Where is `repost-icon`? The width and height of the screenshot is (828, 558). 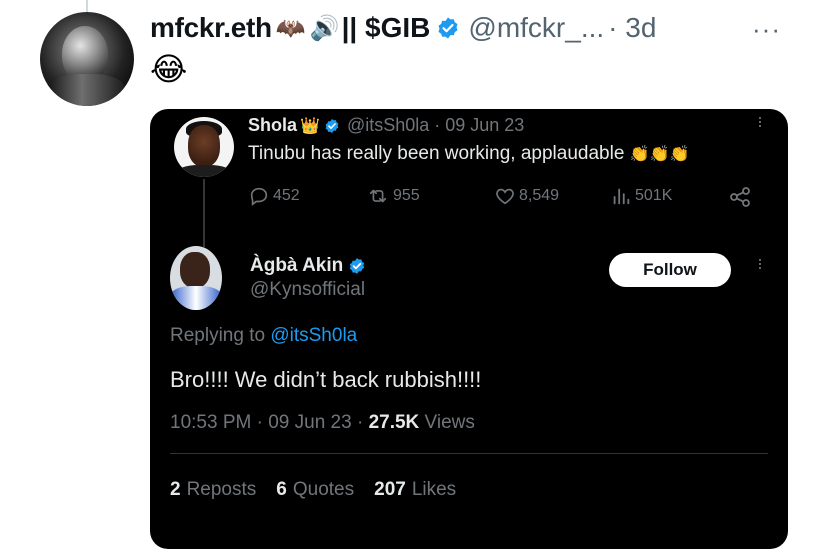
repost-icon is located at coordinates (378, 196).